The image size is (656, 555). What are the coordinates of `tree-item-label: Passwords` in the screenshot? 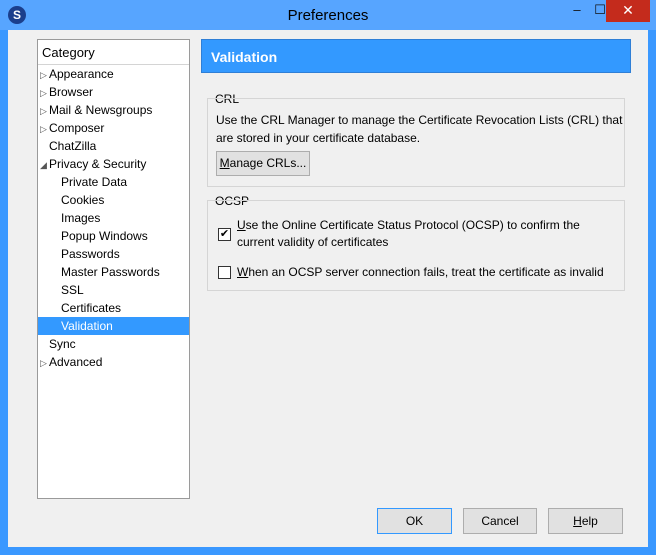 It's located at (90, 254).